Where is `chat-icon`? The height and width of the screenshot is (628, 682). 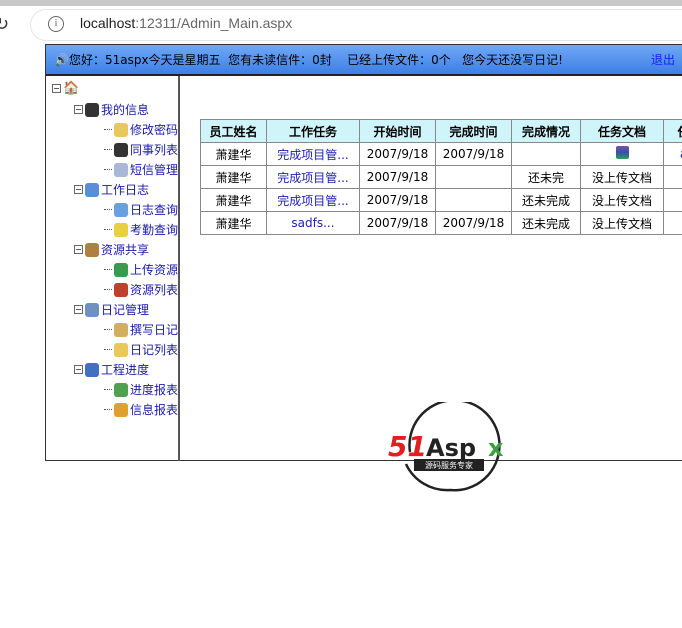
chat-icon is located at coordinates (121, 409).